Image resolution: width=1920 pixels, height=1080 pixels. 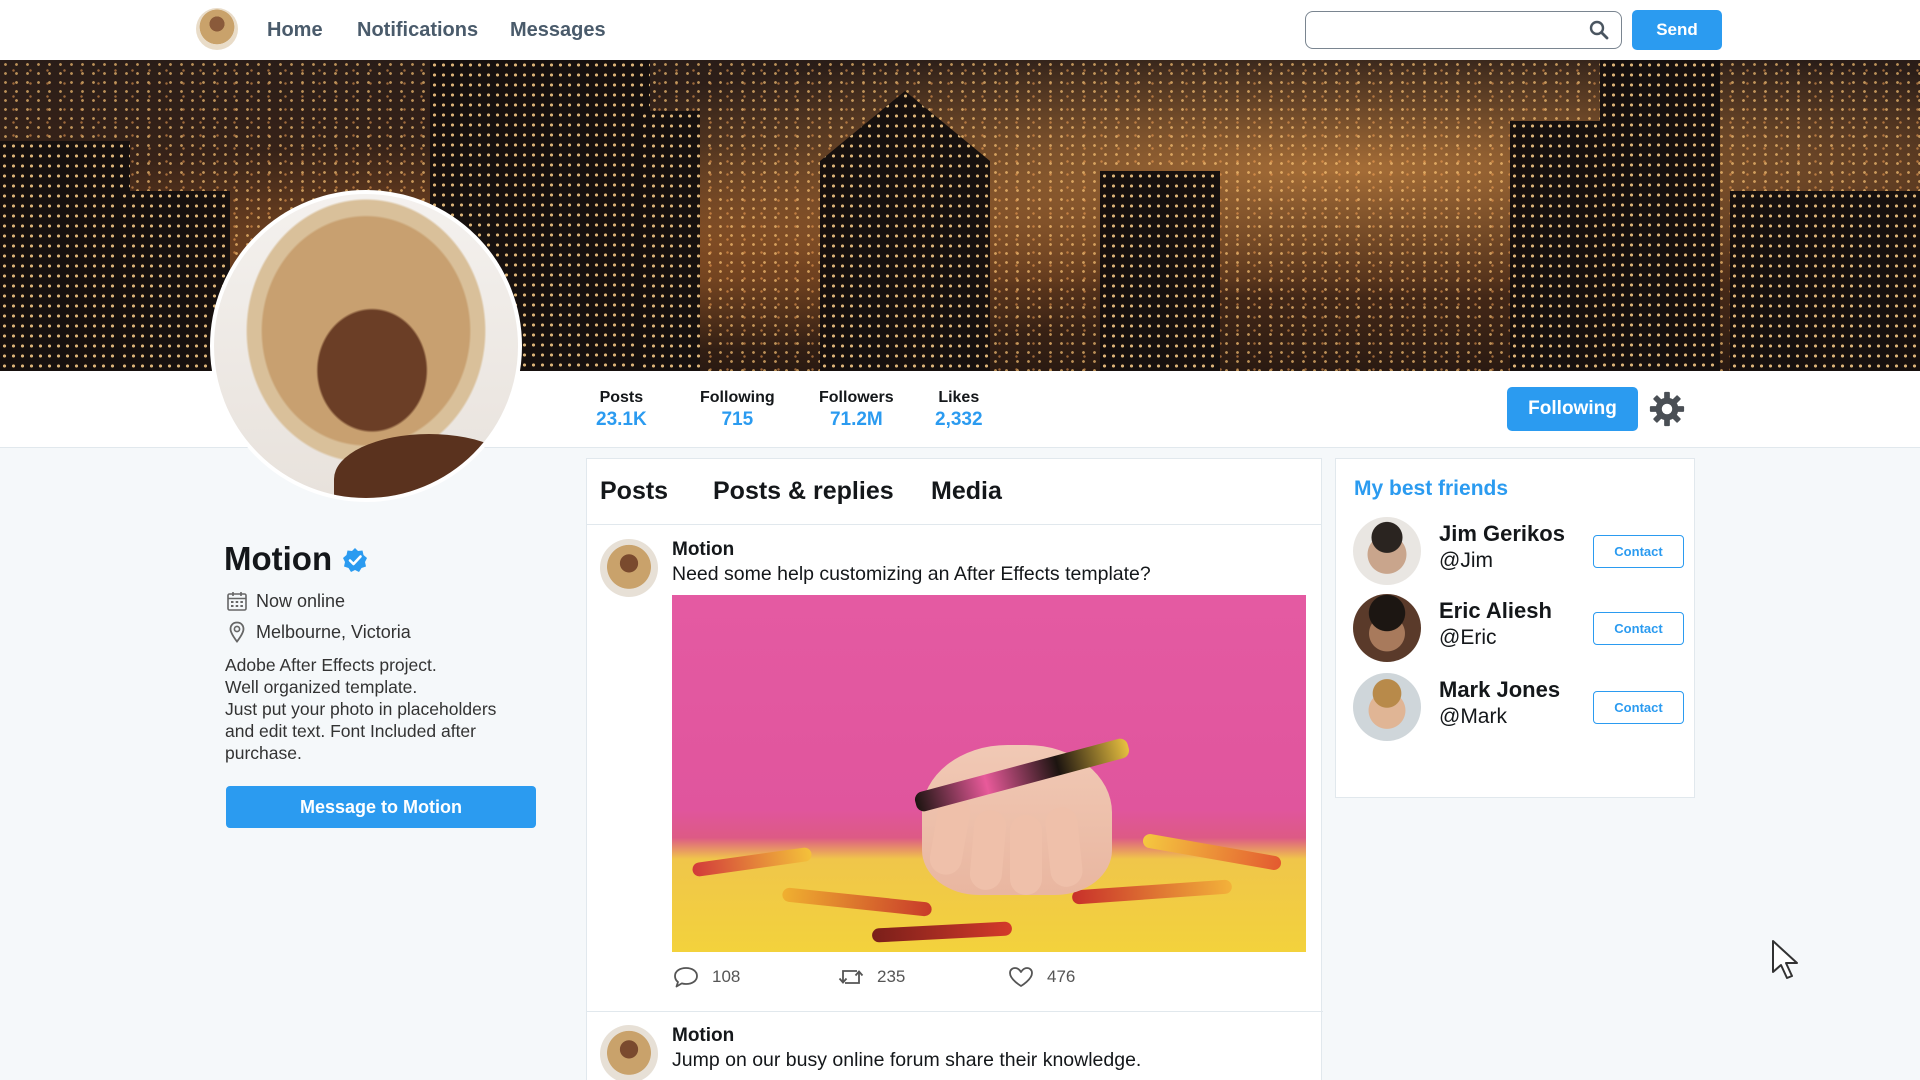 What do you see at coordinates (295, 30) in the screenshot?
I see `nav-link-home: Home` at bounding box center [295, 30].